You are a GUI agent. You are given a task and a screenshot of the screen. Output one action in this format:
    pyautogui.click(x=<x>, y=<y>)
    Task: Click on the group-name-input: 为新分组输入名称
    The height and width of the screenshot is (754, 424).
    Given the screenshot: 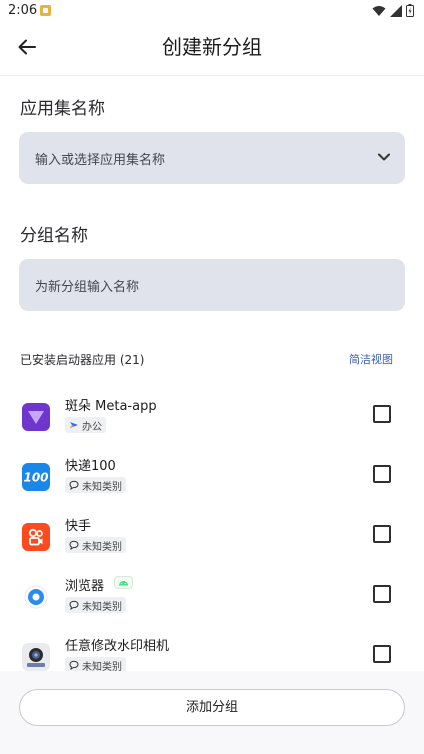 What is the action you would take?
    pyautogui.click(x=212, y=285)
    